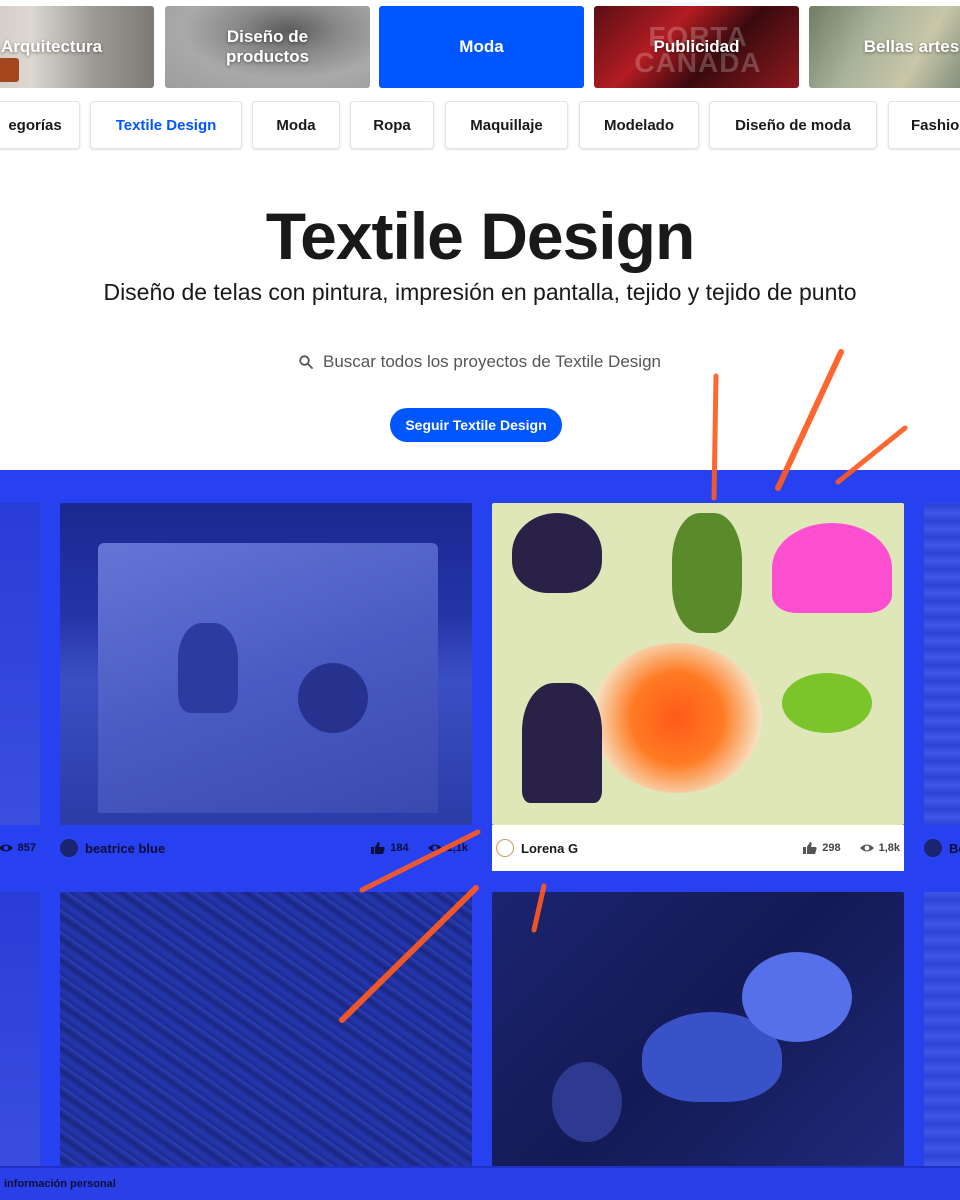 The width and height of the screenshot is (960, 1200). What do you see at coordinates (954, 848) in the screenshot?
I see `project-owner: Be` at bounding box center [954, 848].